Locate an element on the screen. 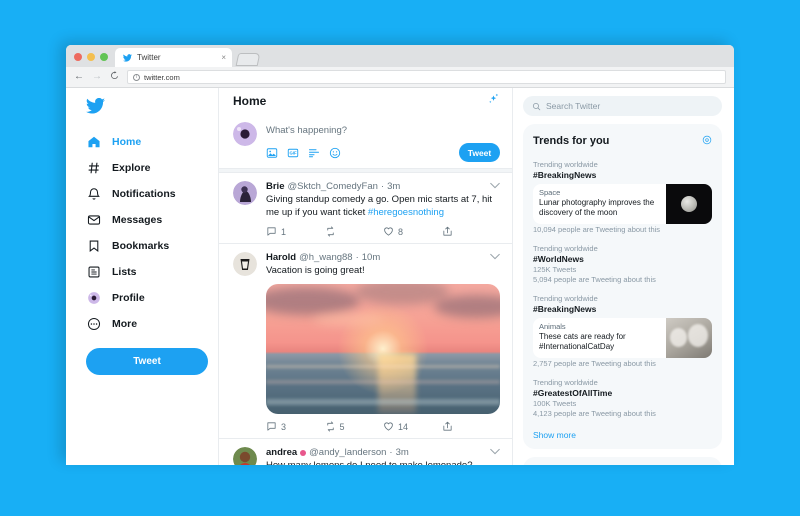 The height and width of the screenshot is (516, 800). tab-close-icon: × is located at coordinates (223, 57).